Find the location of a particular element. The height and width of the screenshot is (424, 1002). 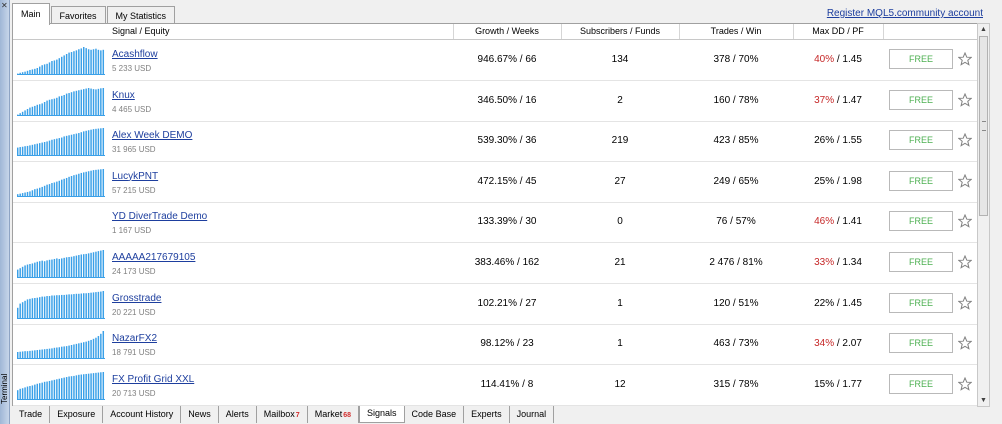

close-icon: ✕ is located at coordinates (4, 6).